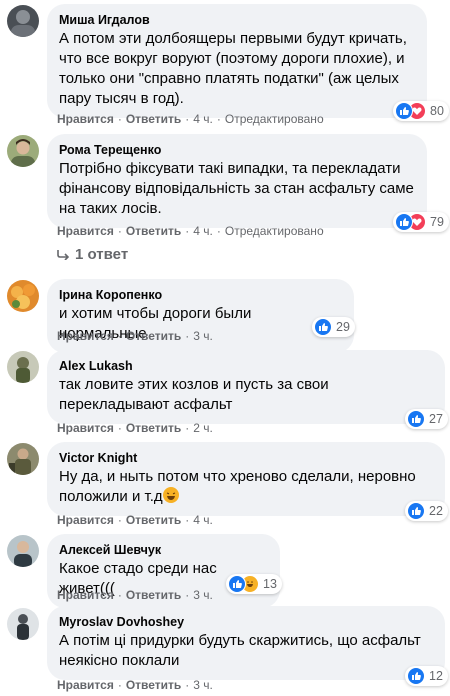 The image size is (450, 696). I want to click on reaction-count: 22, so click(436, 511).